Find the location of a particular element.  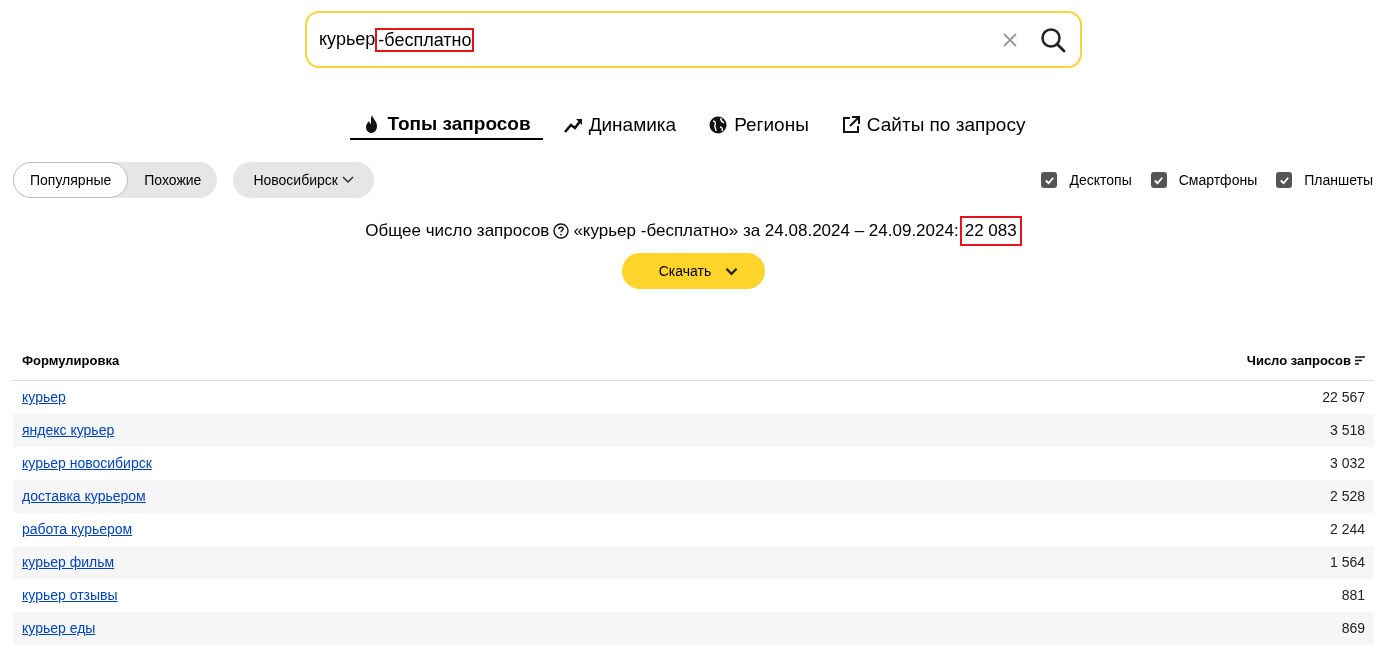

segment-button: Популярные is located at coordinates (71, 180).